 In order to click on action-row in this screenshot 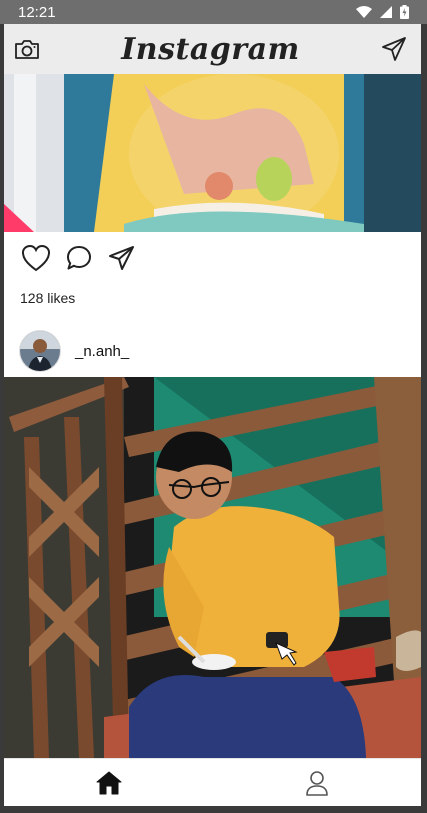, I will do `click(78, 258)`.